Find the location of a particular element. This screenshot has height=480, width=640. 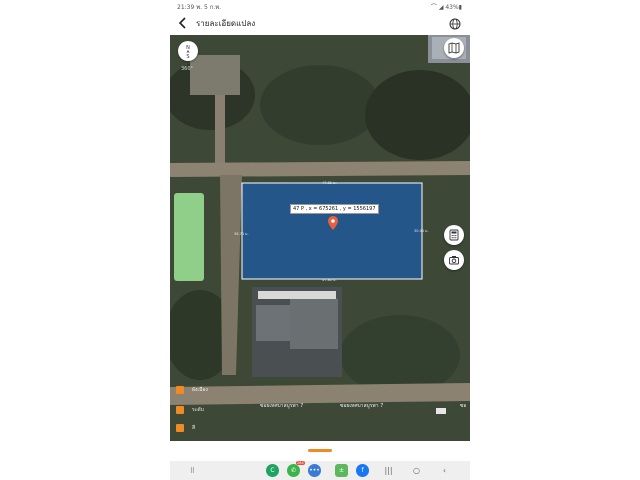

globe-button is located at coordinates (455, 23).